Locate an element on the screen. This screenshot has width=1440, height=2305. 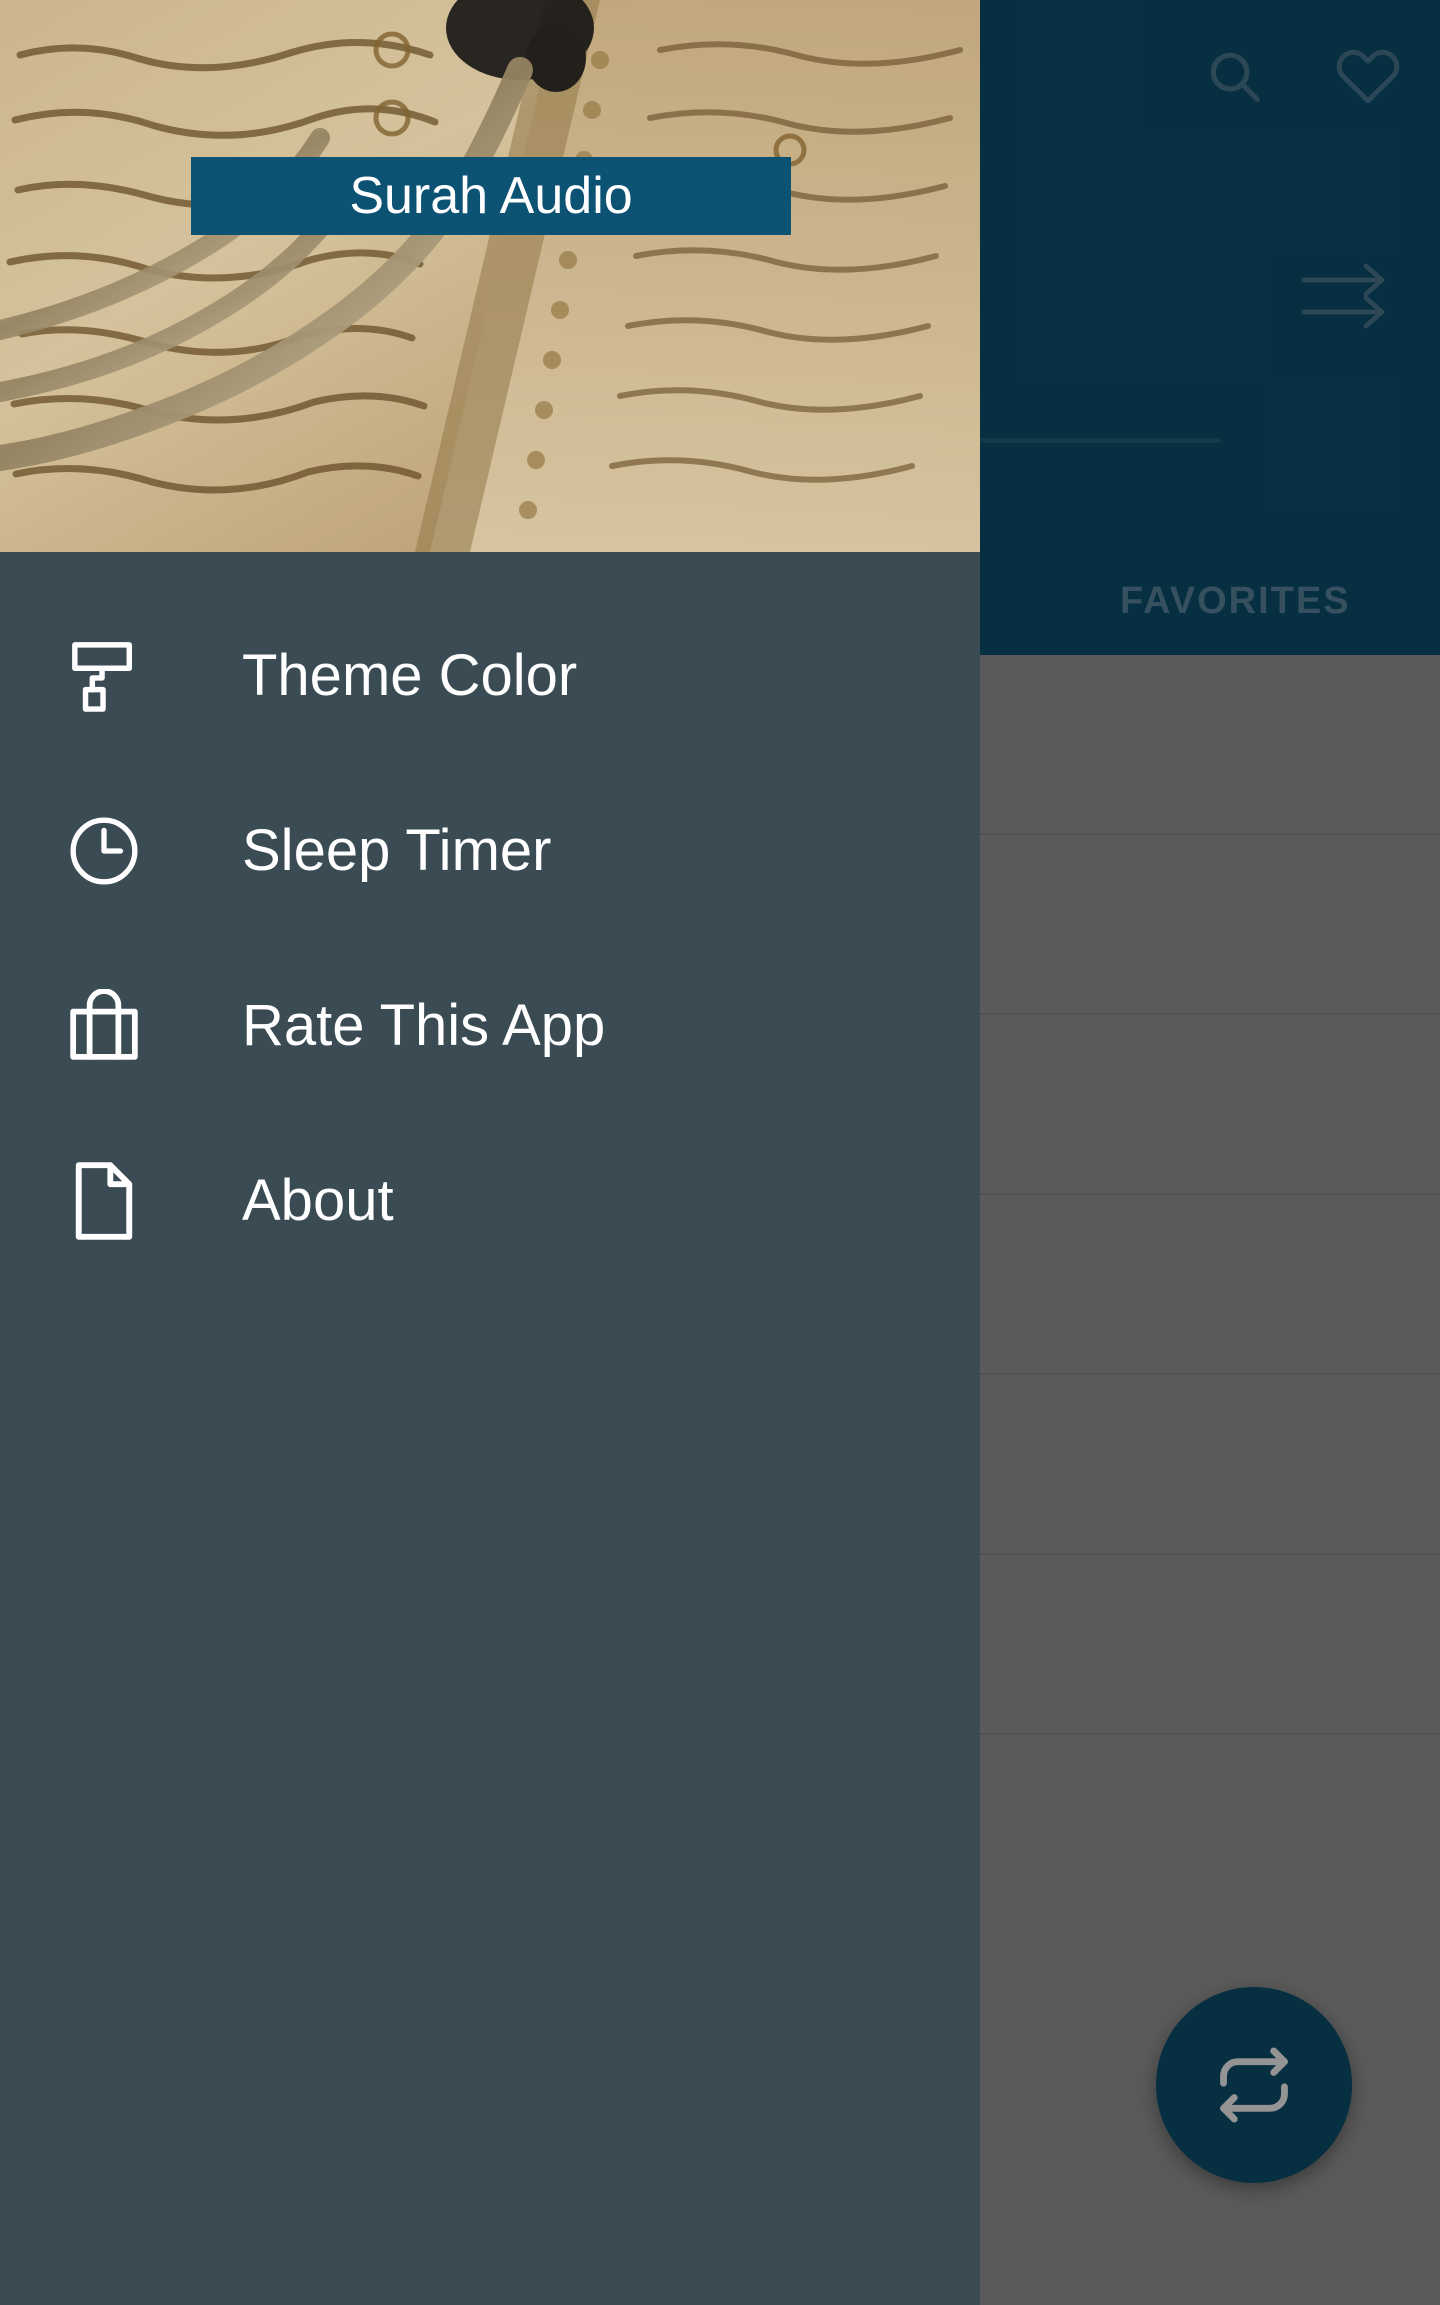
drawer-item-label: Theme Color is located at coordinates (410, 675).